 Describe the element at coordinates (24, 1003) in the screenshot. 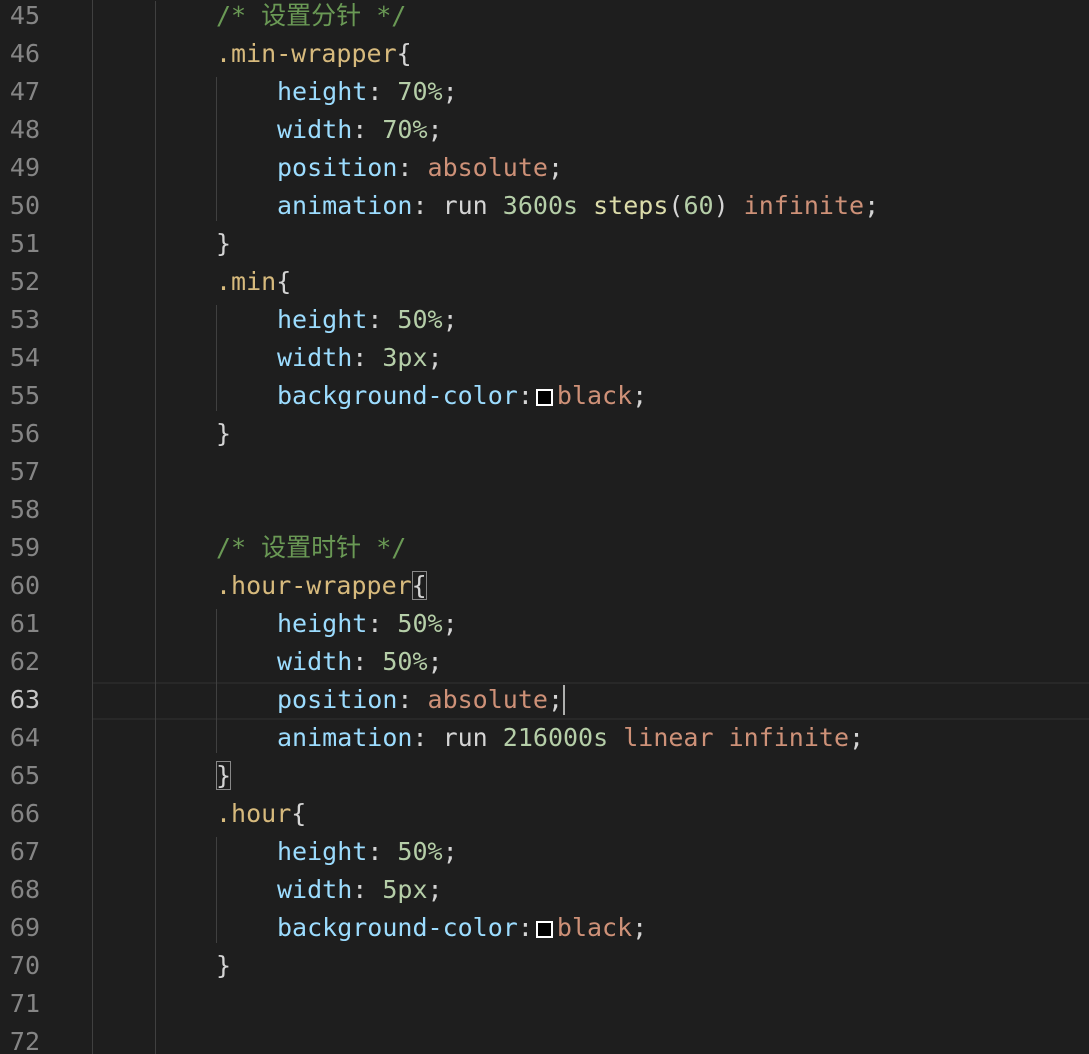

I see `line-number: 71` at that location.